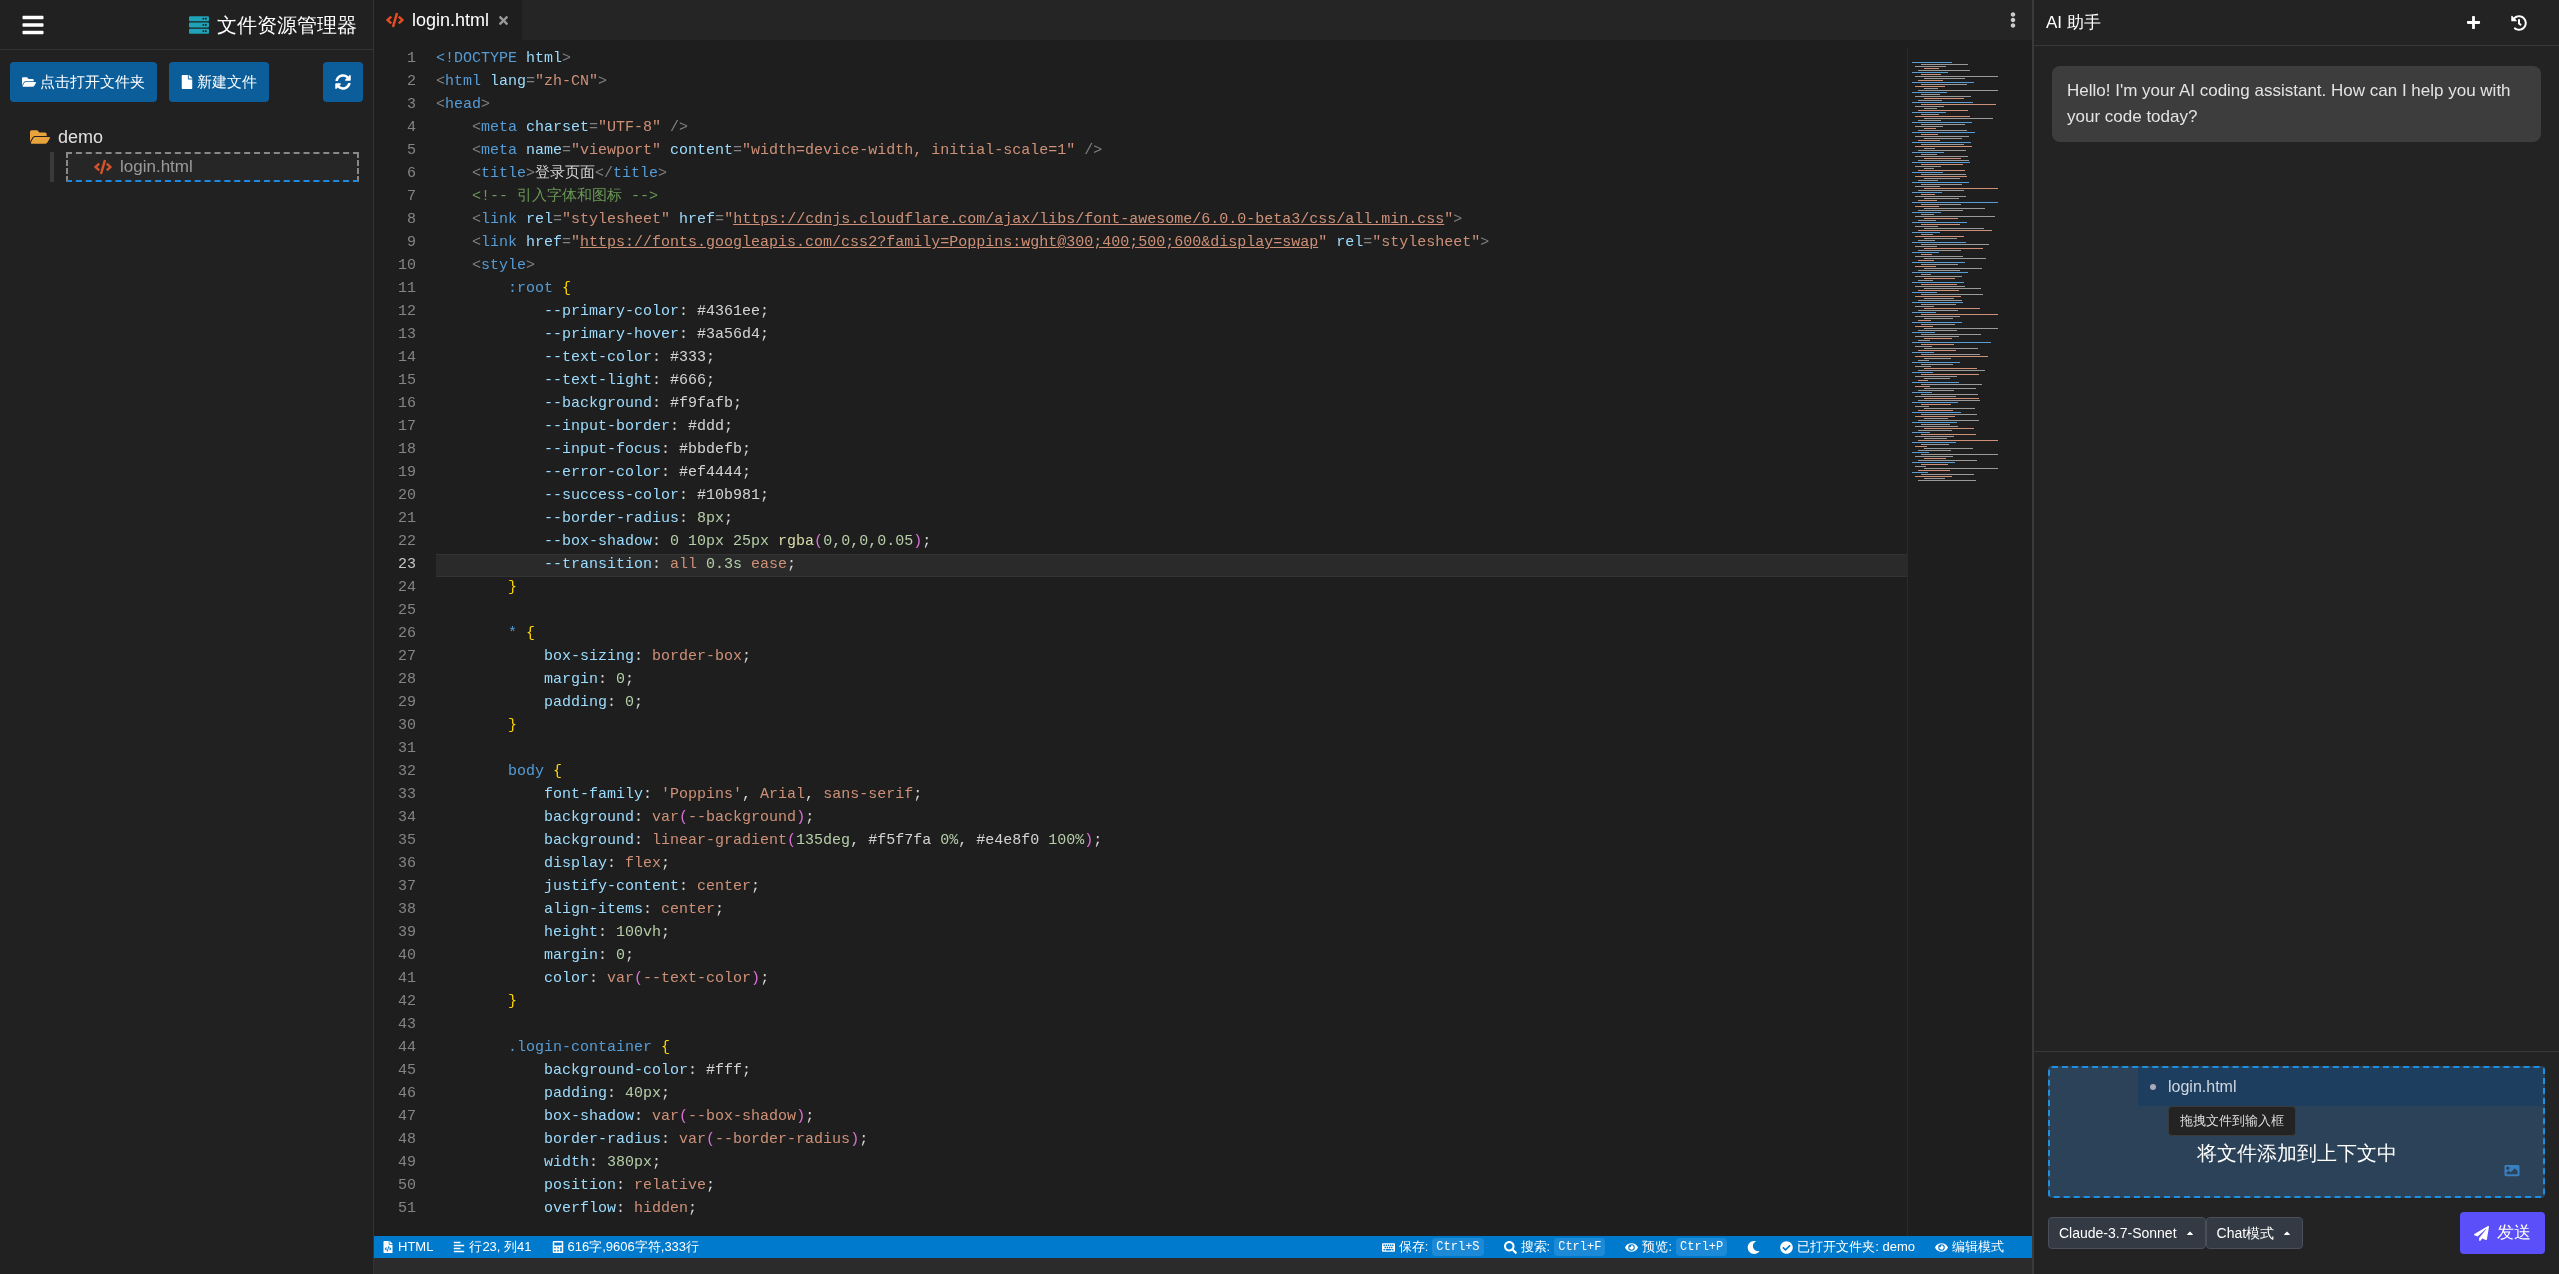 This screenshot has height=1274, width=2559. I want to click on keyboard-icon, so click(1388, 1247).